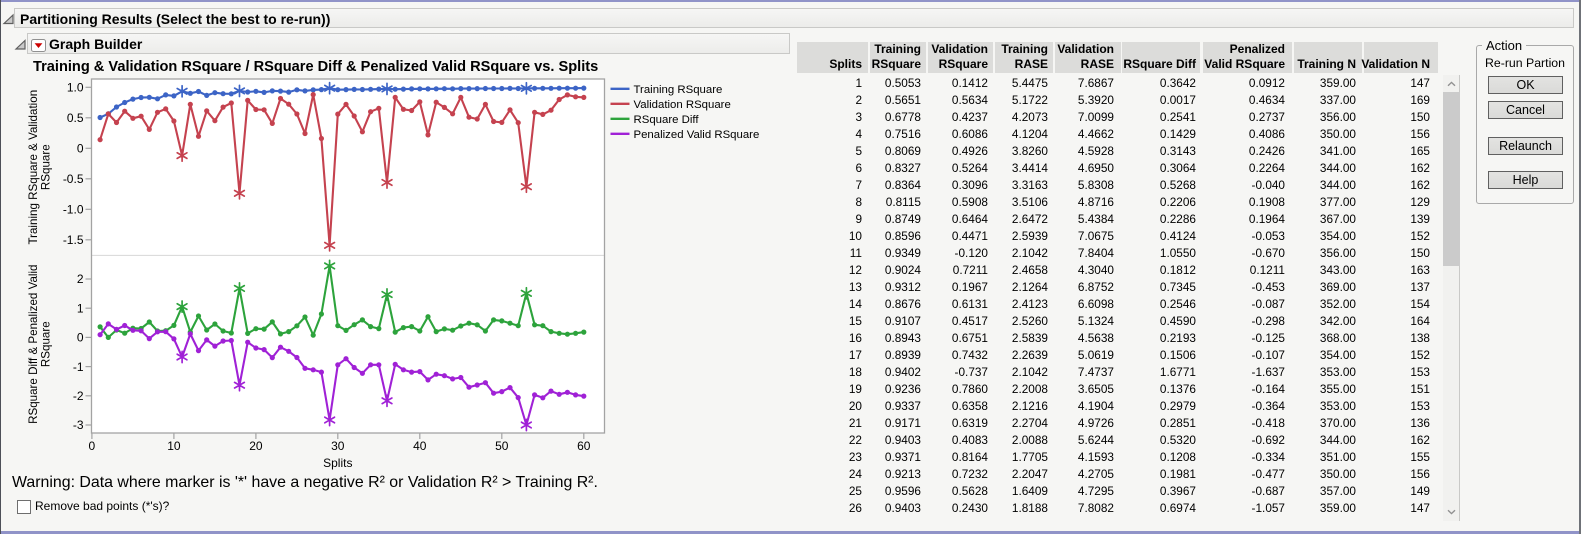 This screenshot has width=1581, height=534. What do you see at coordinates (33, 343) in the screenshot?
I see `svg-text: RSquare Diff & Penalized Valid` at bounding box center [33, 343].